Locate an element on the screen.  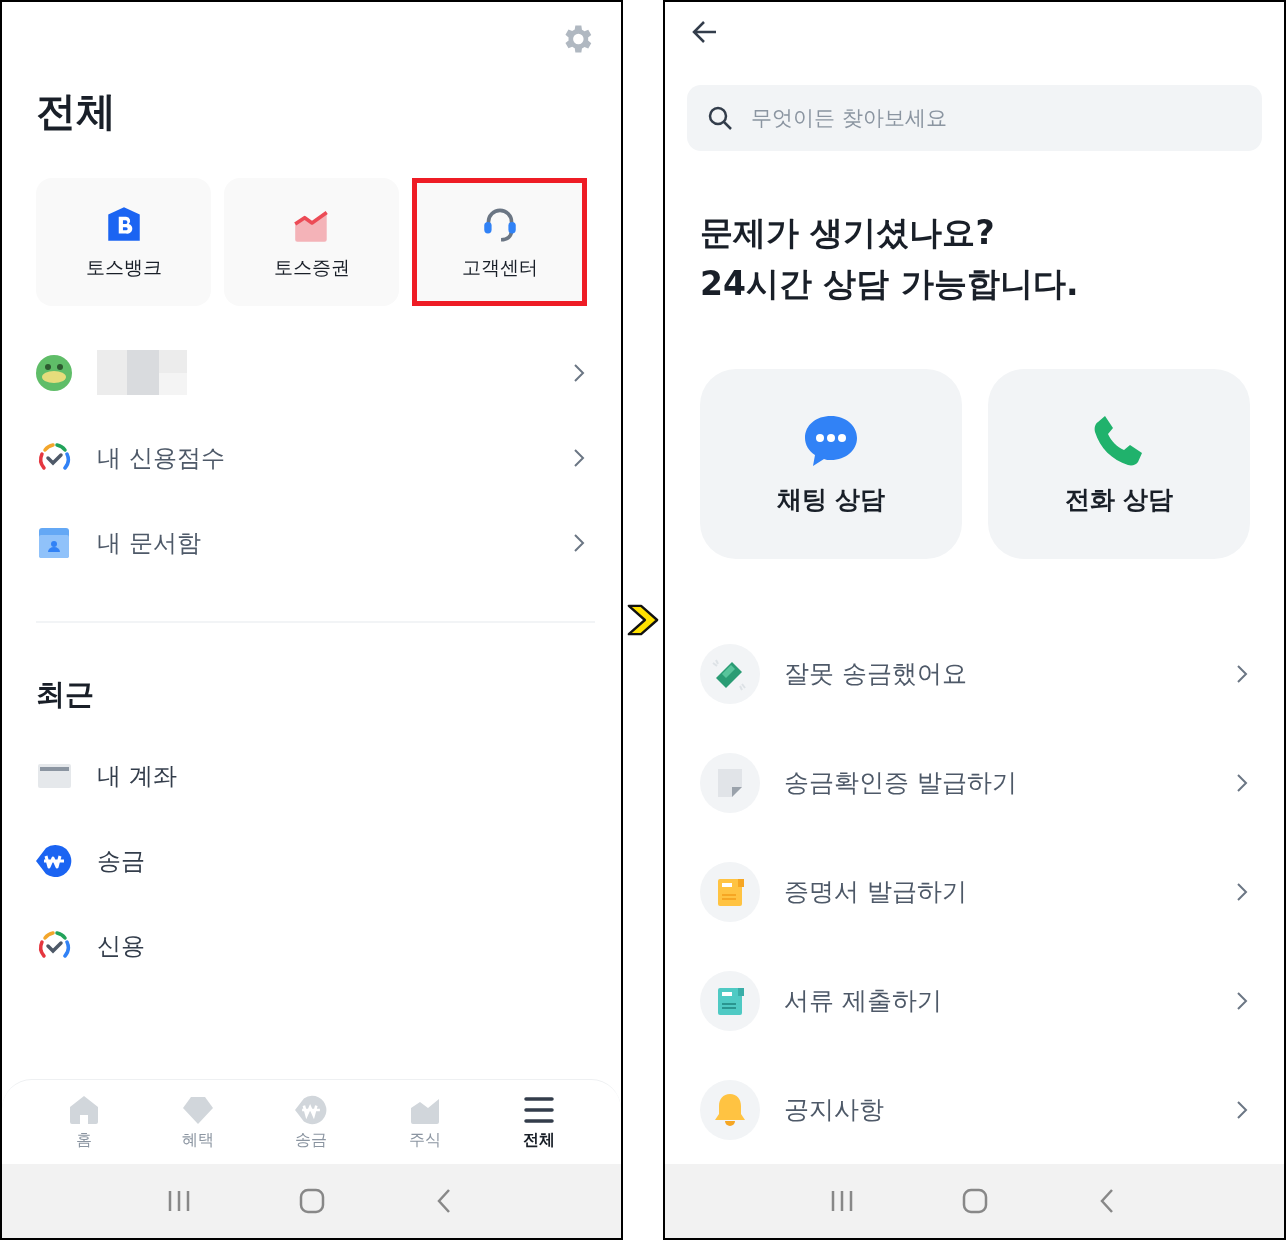
consult-button: 전화 상담 is located at coordinates (1119, 464).